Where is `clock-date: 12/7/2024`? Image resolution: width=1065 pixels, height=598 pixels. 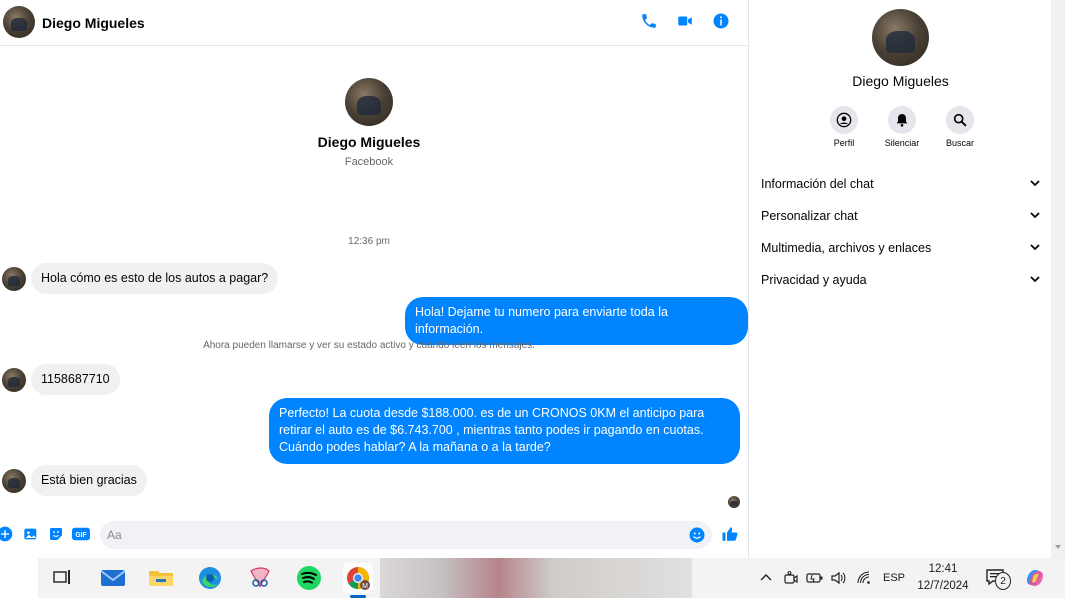
clock-date: 12/7/2024 is located at coordinates (943, 586).